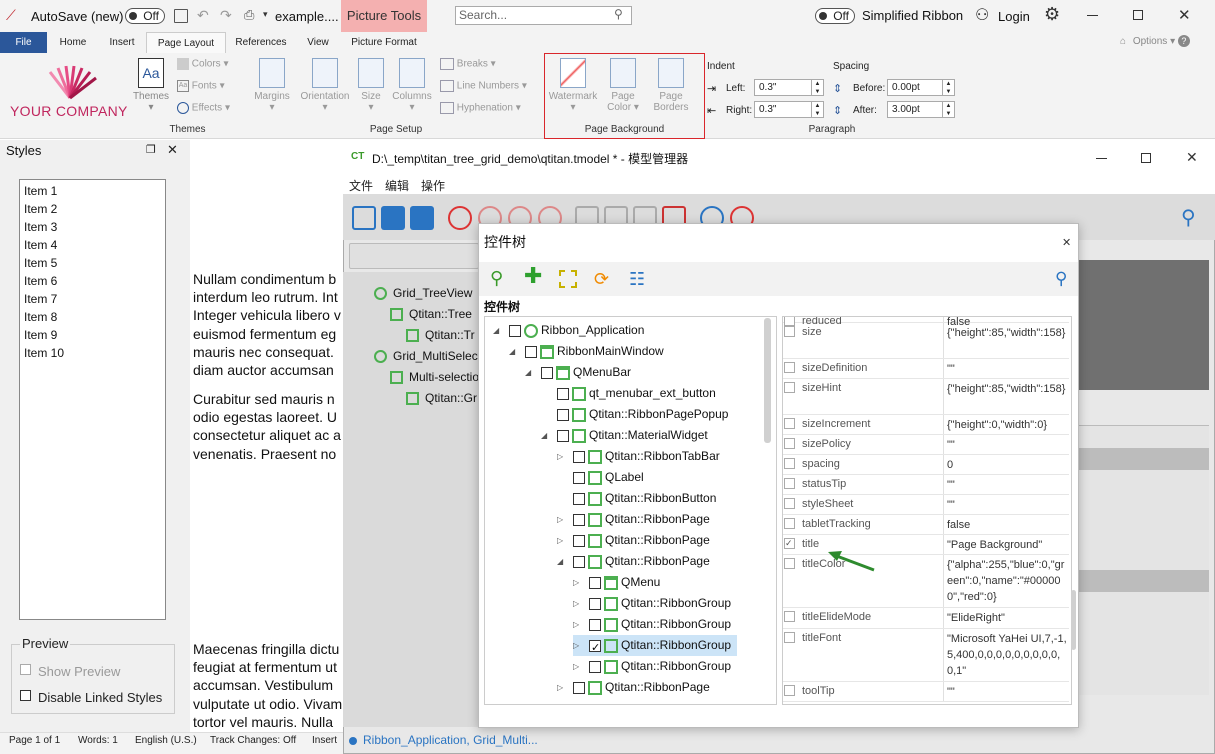  I want to click on tab-home: Home, so click(73, 42).